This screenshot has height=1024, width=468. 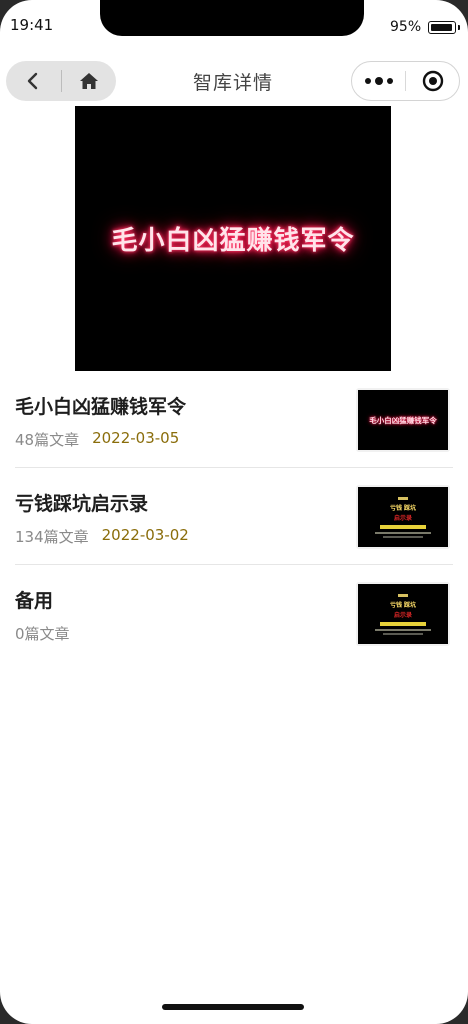 I want to click on home-icon, so click(x=88, y=81).